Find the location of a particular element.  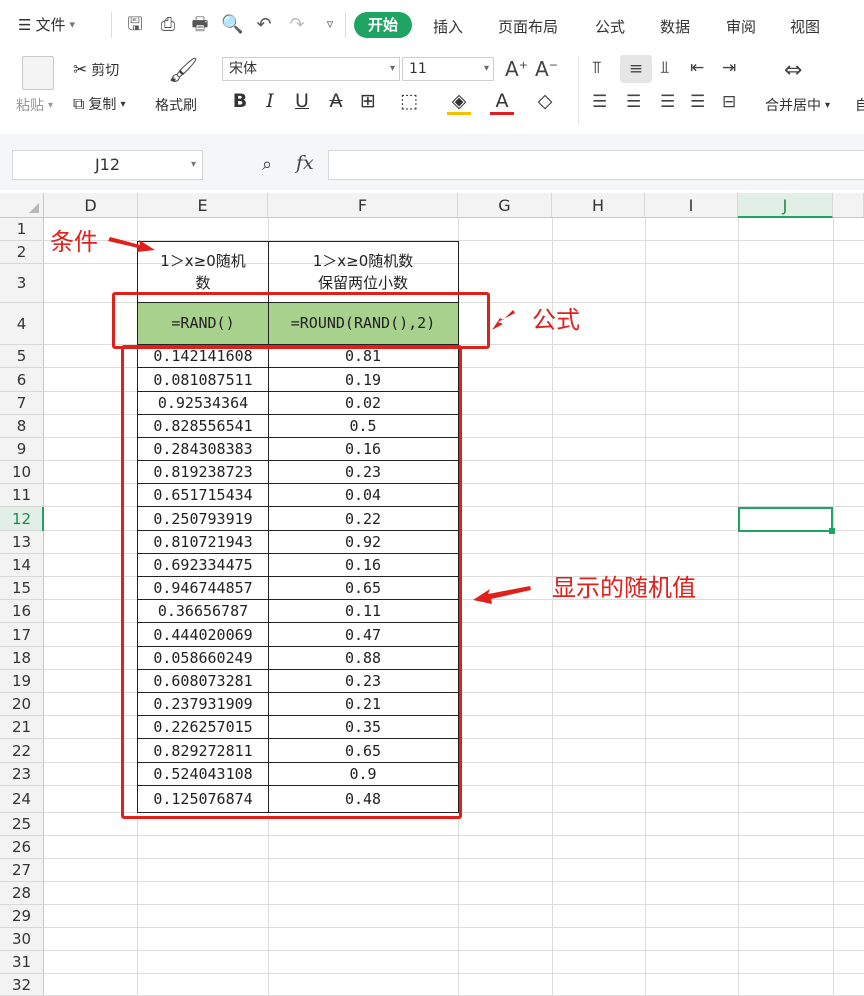

arrow-to-formula-icon is located at coordinates (503, 320).